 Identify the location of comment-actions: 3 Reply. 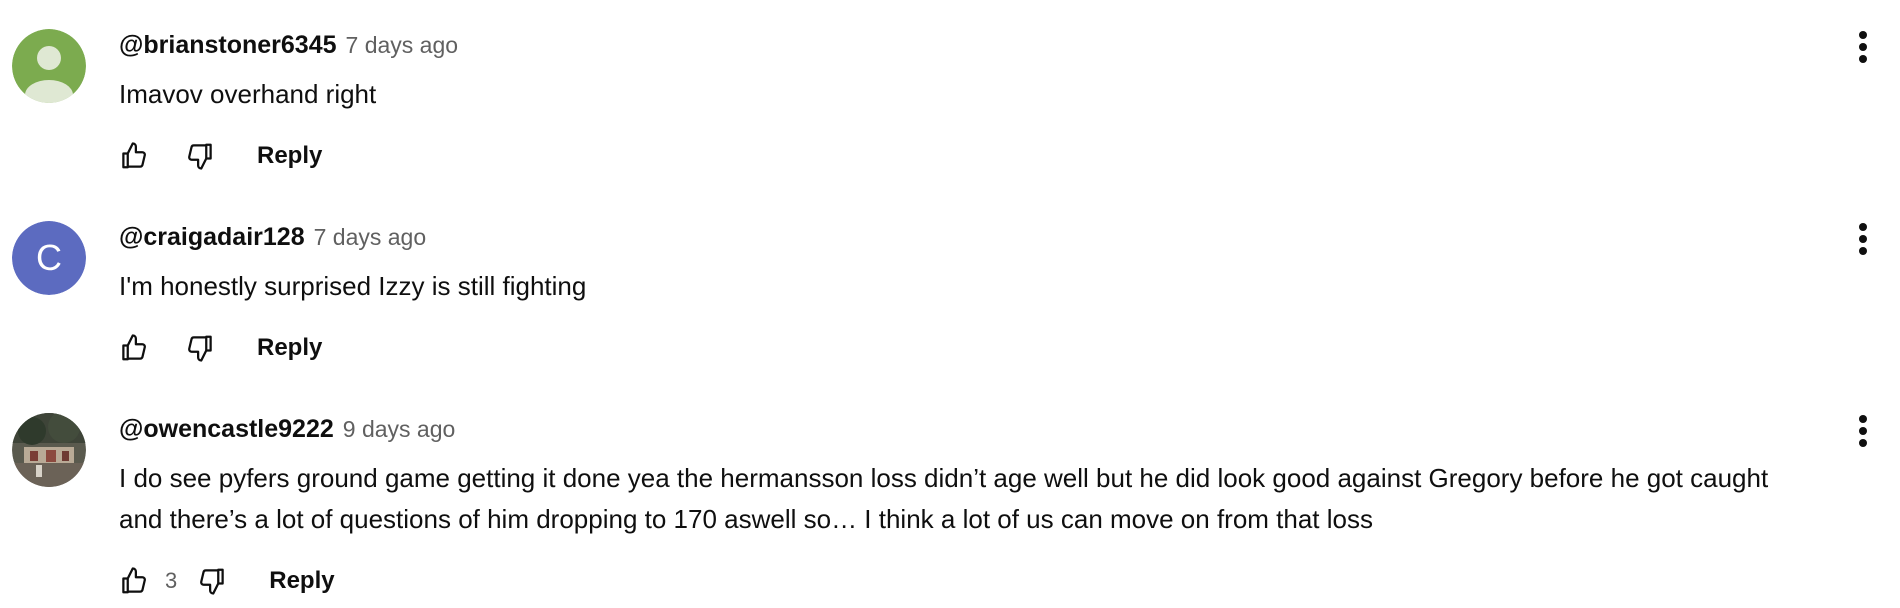
(226, 581).